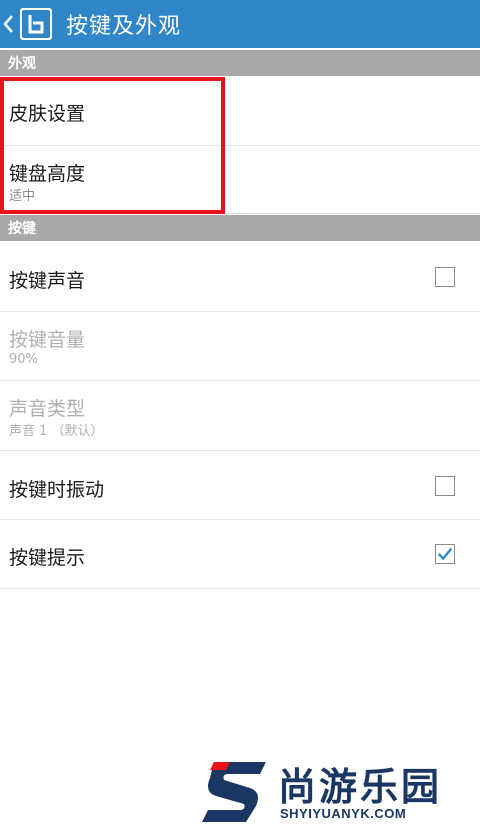 The height and width of the screenshot is (826, 480). I want to click on setting-title: 声音类型, so click(47, 409).